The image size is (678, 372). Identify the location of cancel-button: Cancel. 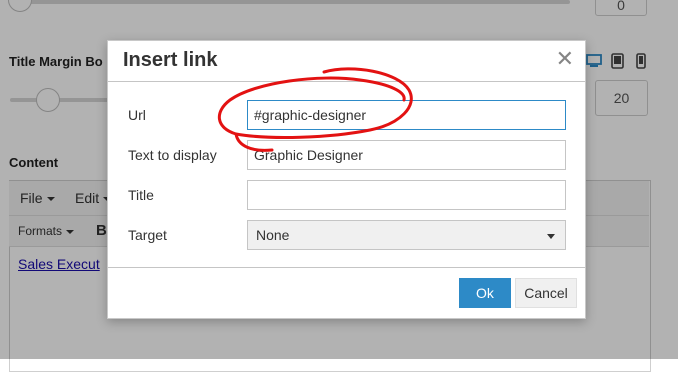
(546, 293).